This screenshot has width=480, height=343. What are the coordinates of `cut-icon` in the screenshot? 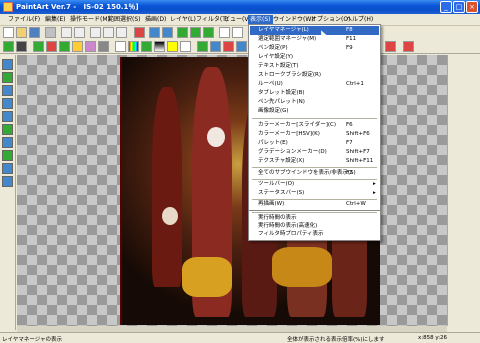 It's located at (95, 32).